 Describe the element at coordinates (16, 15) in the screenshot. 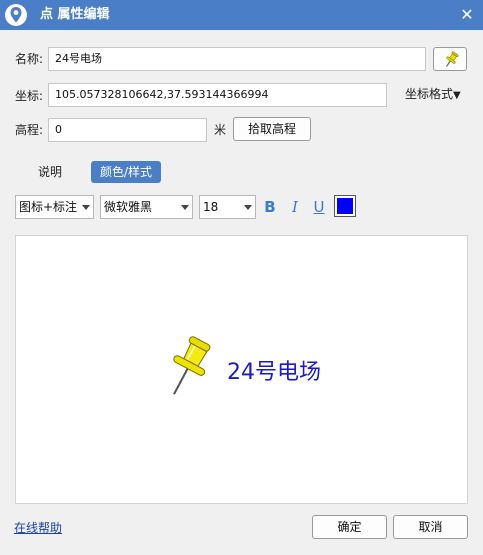

I see `map-pin-icon` at that location.